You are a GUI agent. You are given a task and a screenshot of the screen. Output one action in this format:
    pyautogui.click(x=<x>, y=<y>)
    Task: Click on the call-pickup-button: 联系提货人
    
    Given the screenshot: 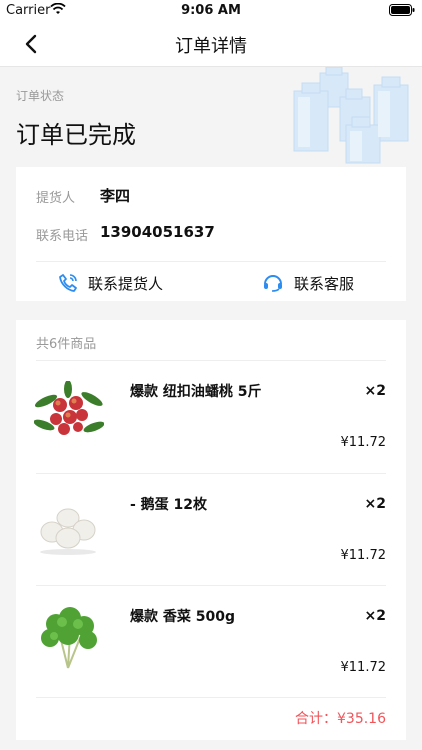 What is the action you would take?
    pyautogui.click(x=110, y=283)
    